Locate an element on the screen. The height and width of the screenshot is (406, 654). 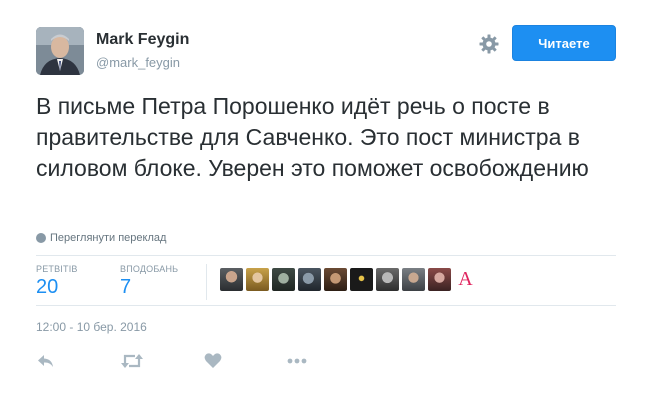
translate-label: Переглянути переклад is located at coordinates (108, 238).